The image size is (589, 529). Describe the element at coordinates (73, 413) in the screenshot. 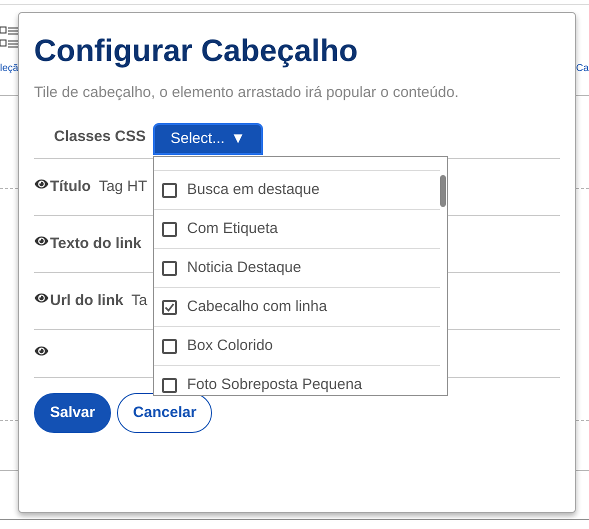

I see `save-button: Salvar` at that location.